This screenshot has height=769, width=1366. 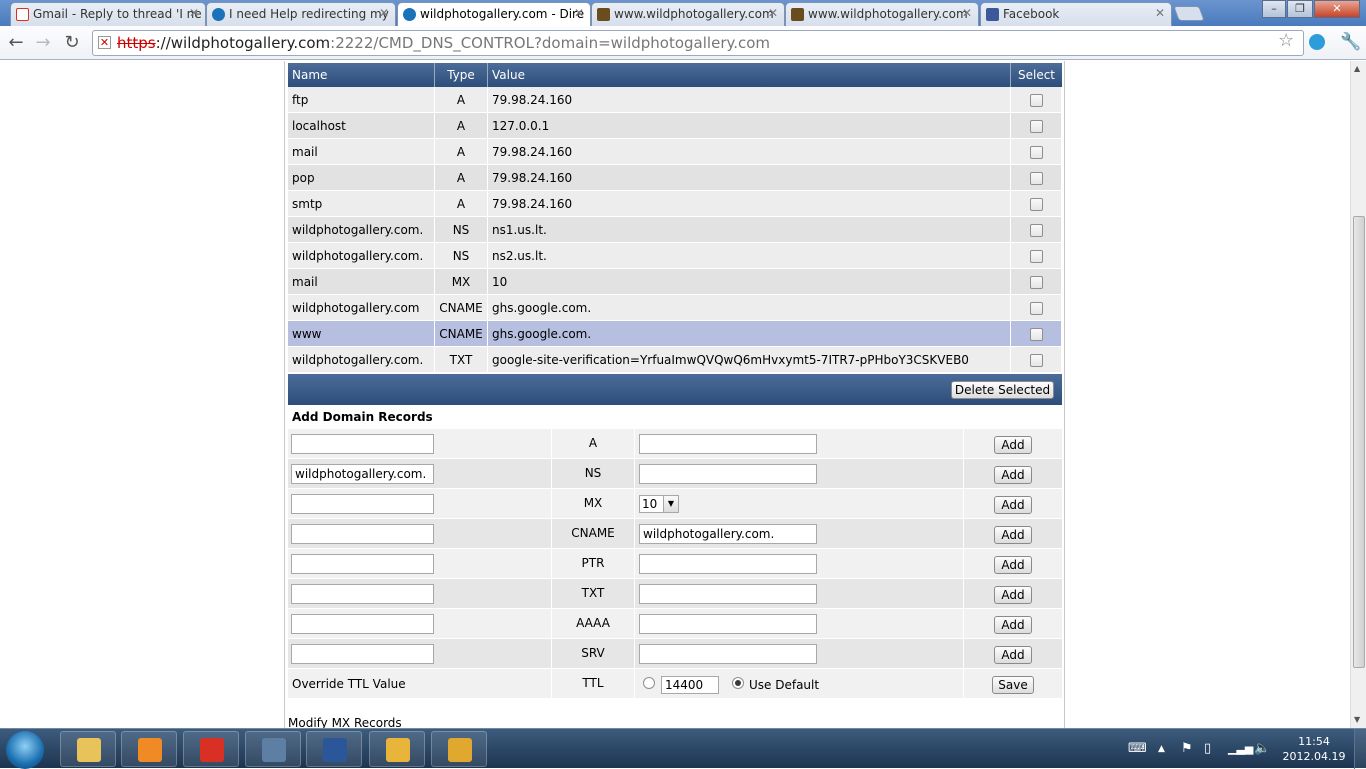 I want to click on table-row: smtp A 79.98.24.160, so click(x=675, y=204).